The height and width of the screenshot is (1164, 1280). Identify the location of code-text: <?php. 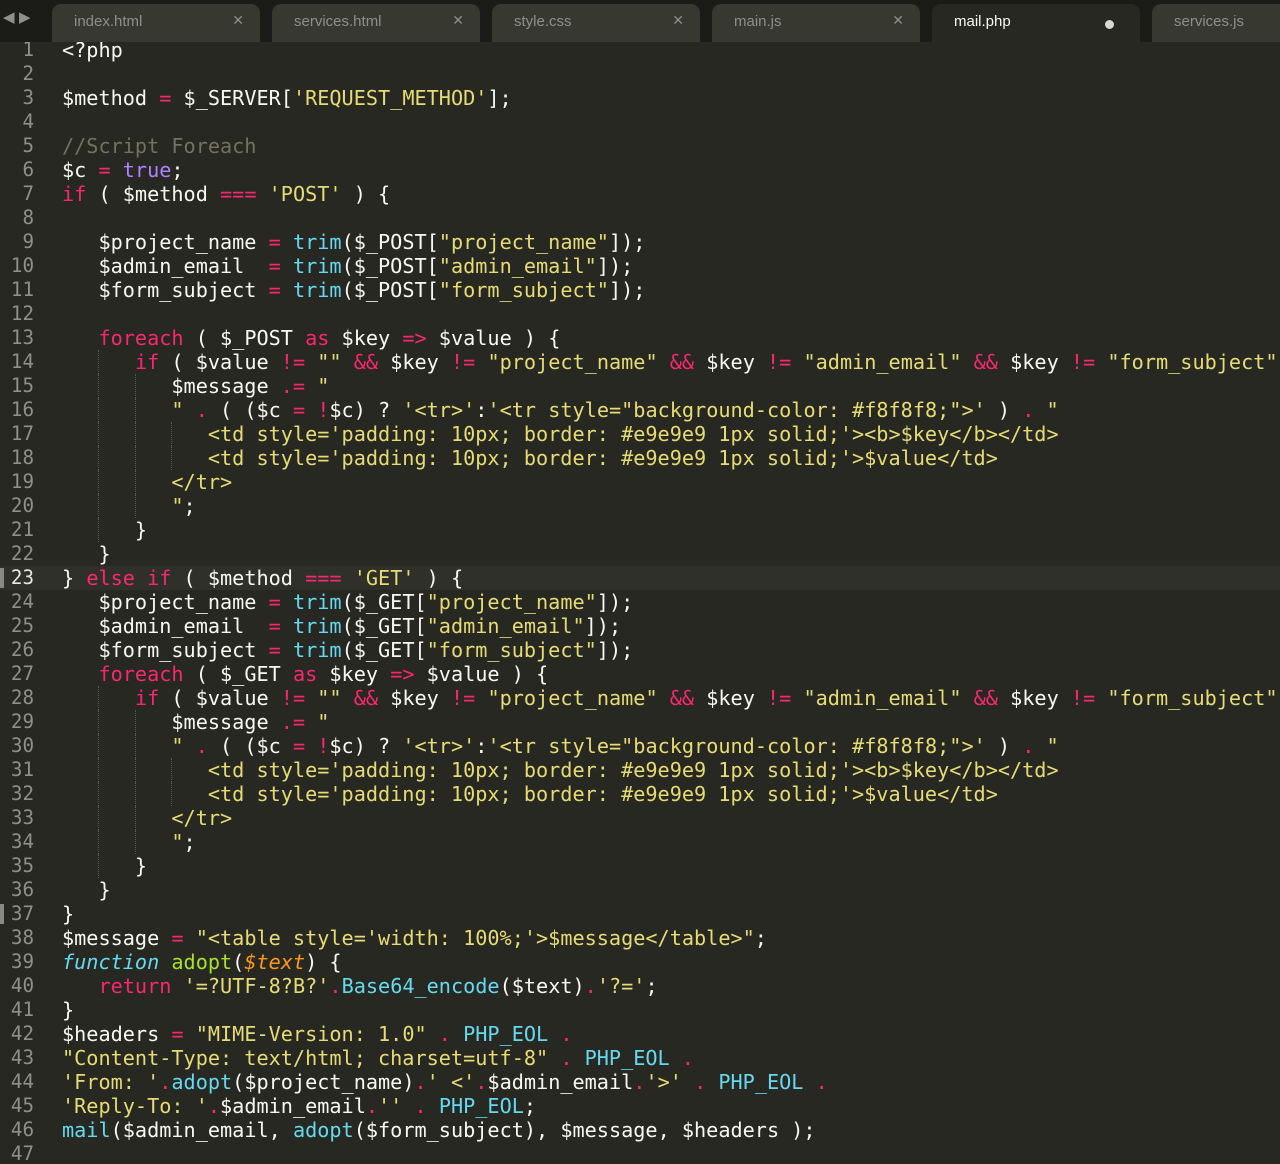
(92, 52).